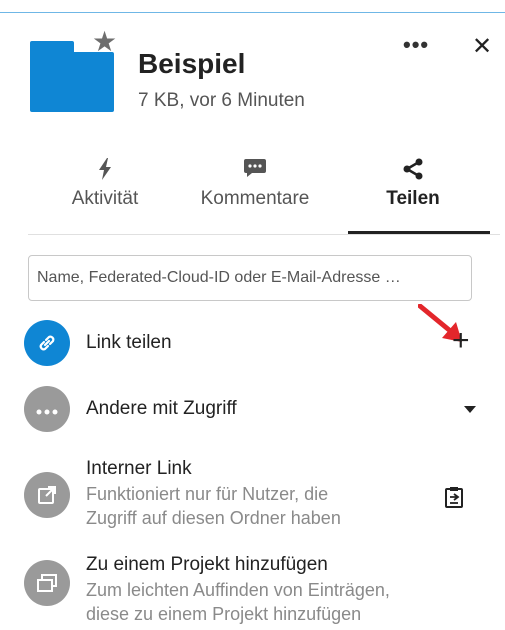  Describe the element at coordinates (47, 495) in the screenshot. I see `external-link-icon` at that location.